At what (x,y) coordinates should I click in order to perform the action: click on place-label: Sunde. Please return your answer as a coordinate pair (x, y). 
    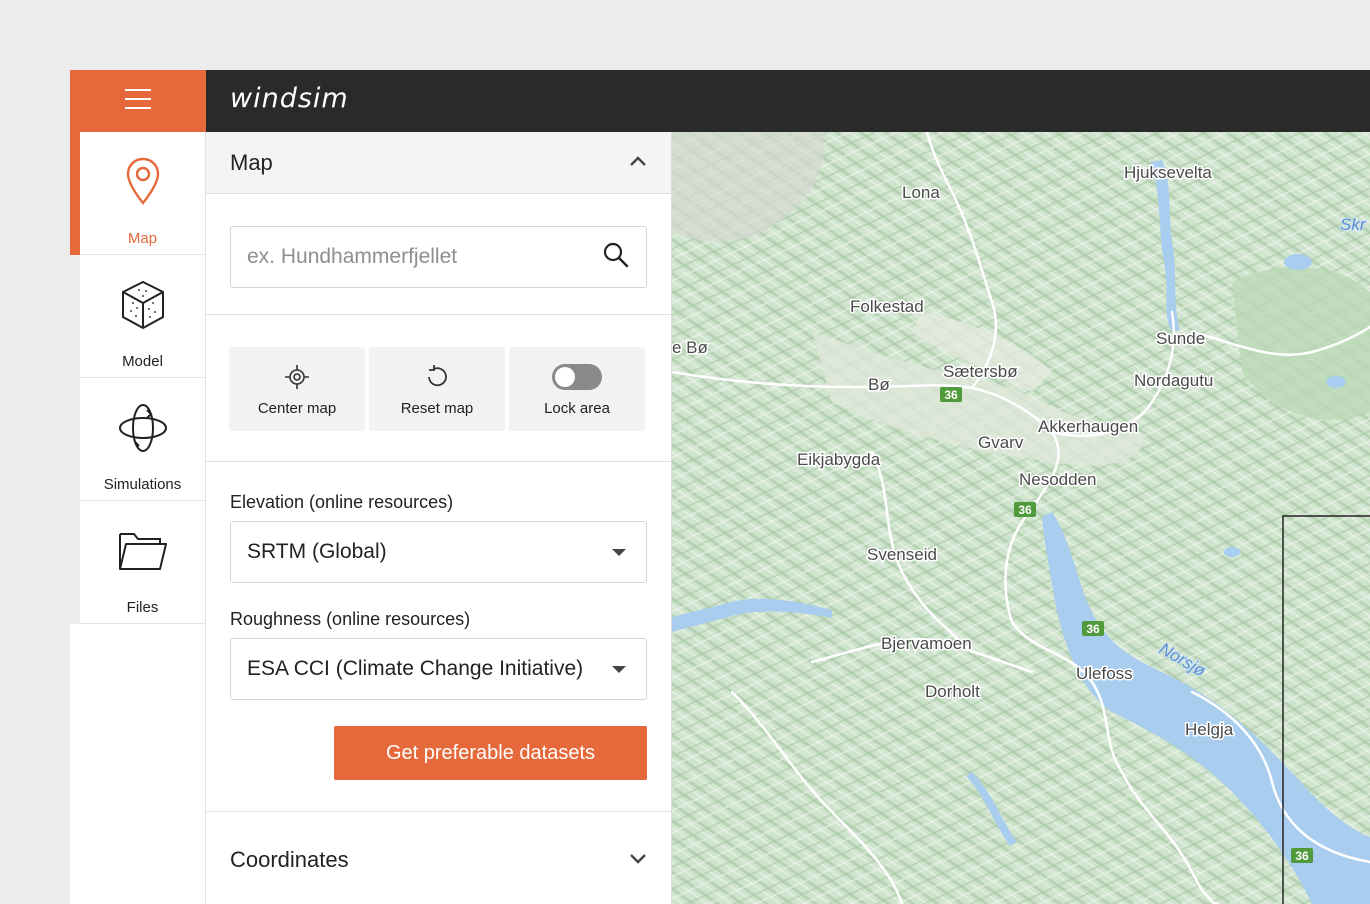
    Looking at the image, I should click on (1180, 338).